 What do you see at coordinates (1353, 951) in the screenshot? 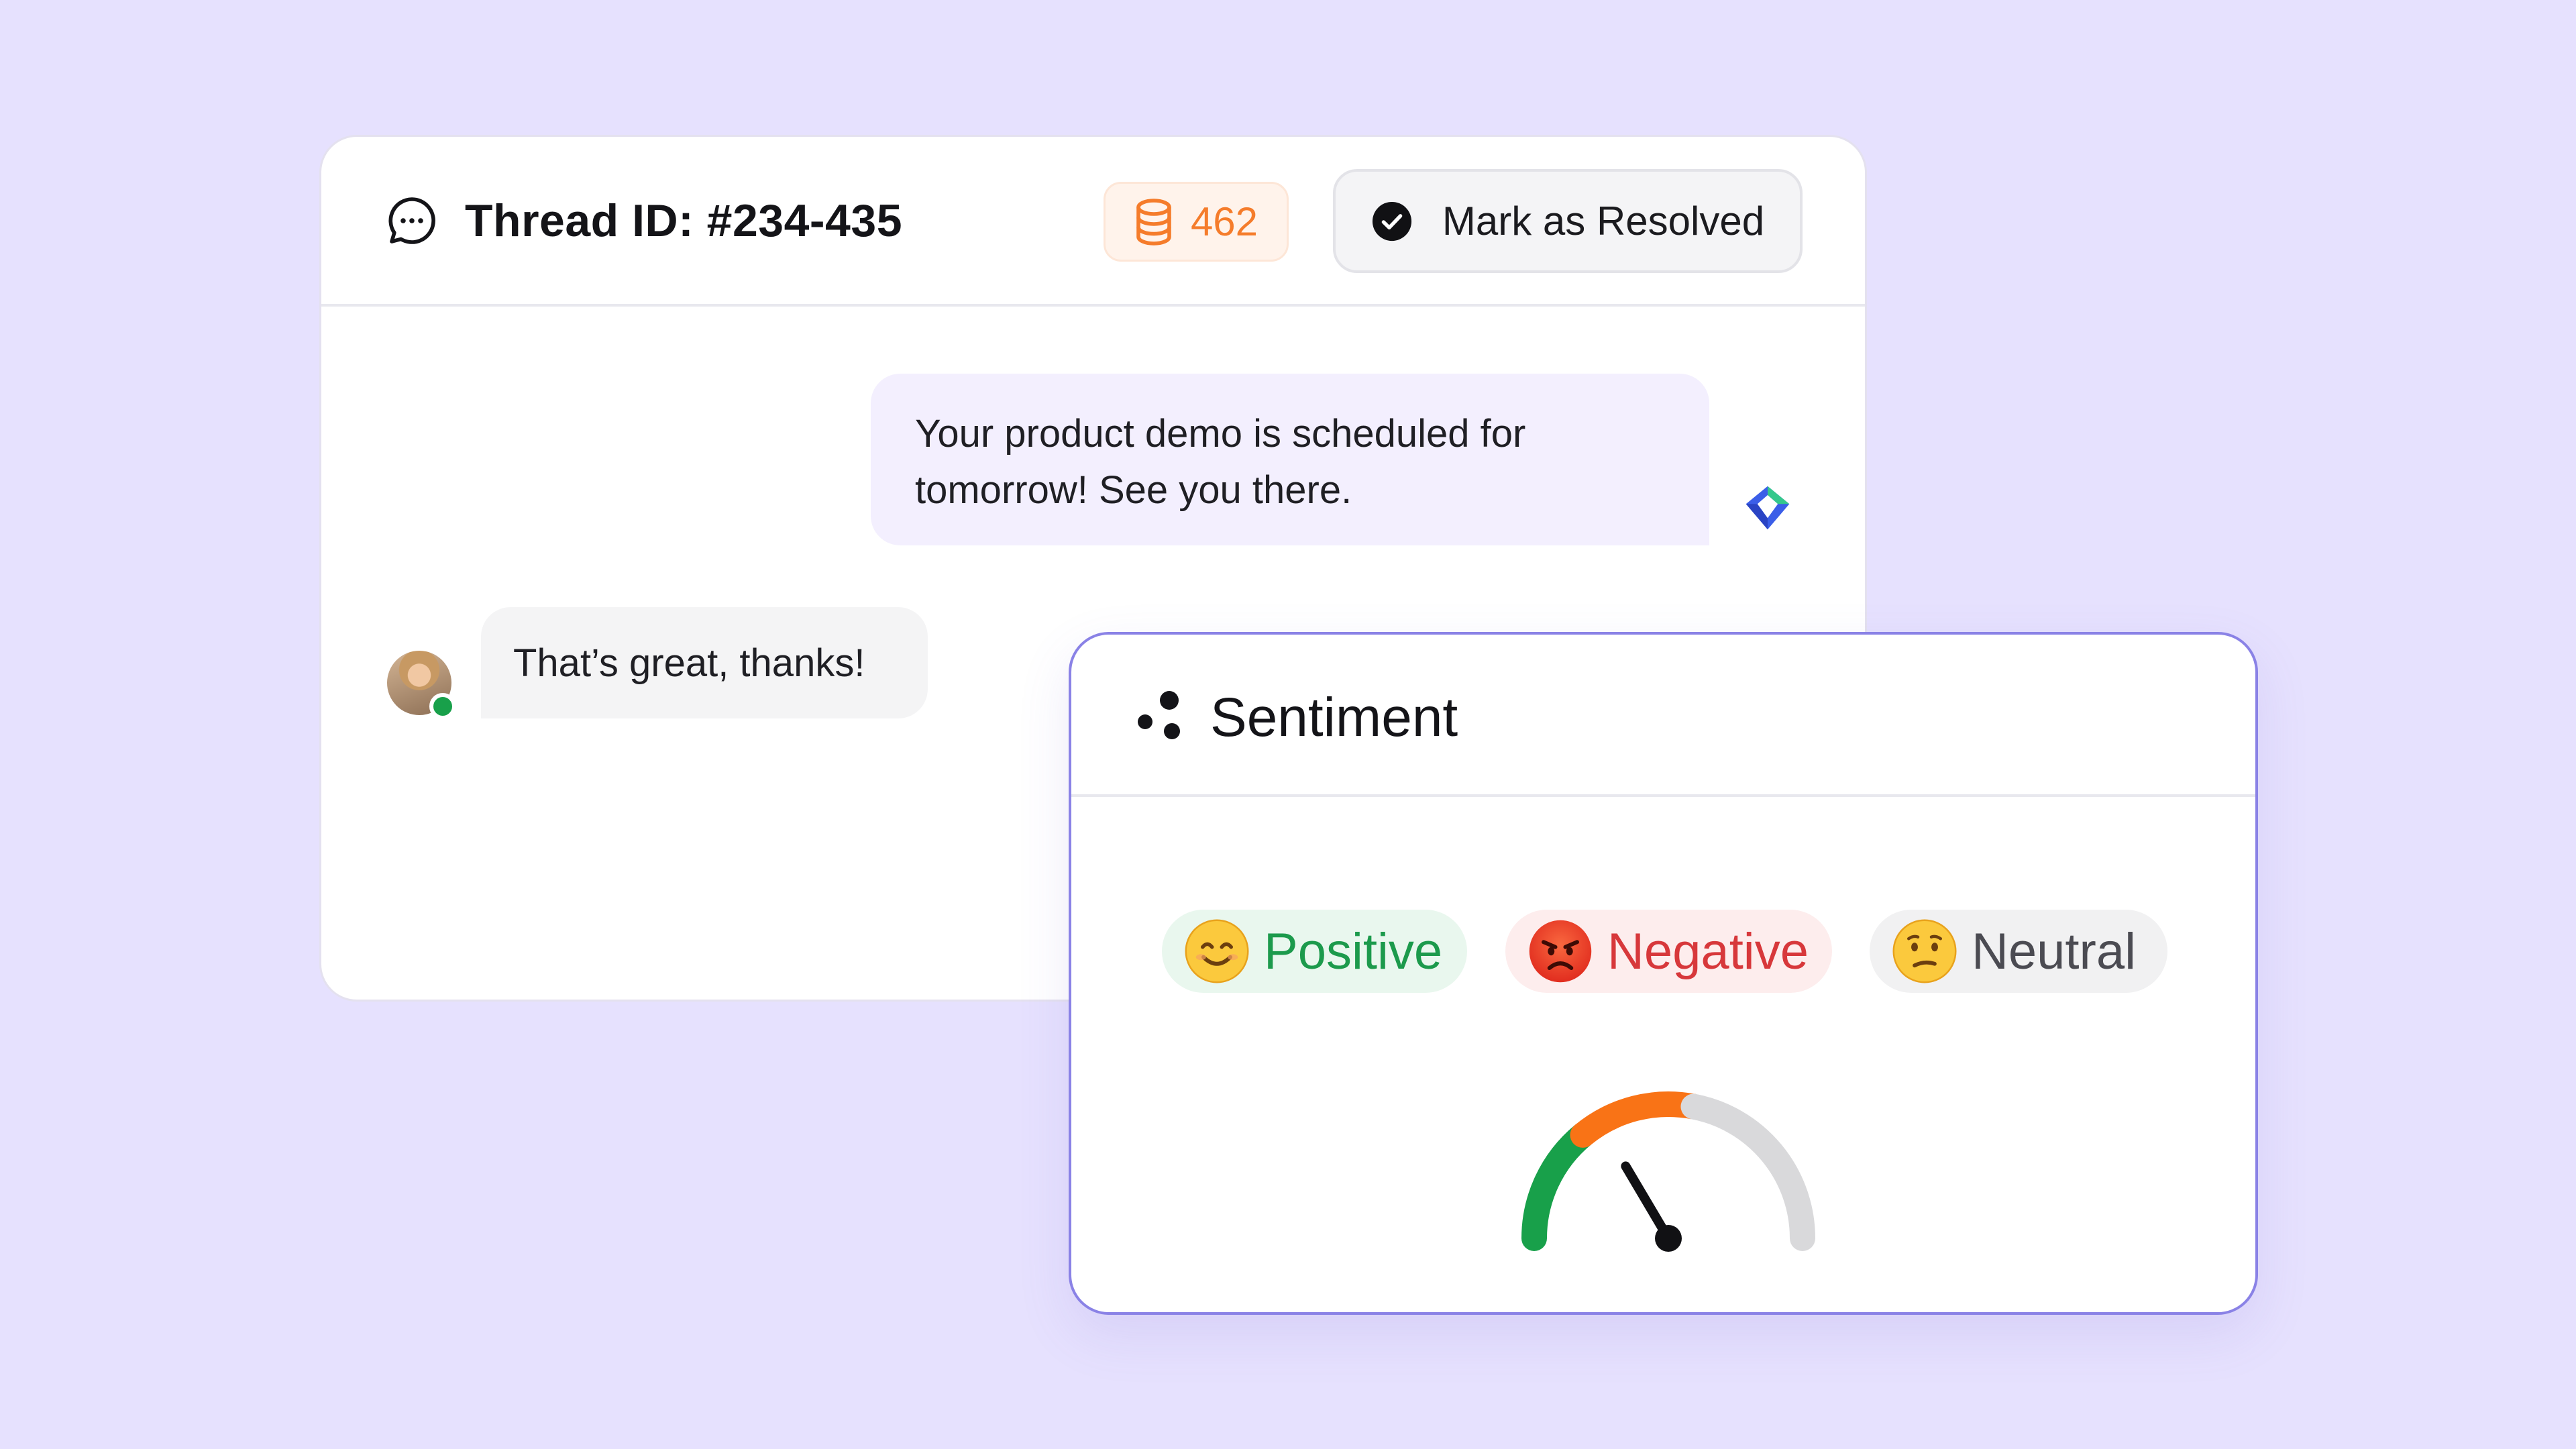
I see `sentiment-label-positive: Positive` at bounding box center [1353, 951].